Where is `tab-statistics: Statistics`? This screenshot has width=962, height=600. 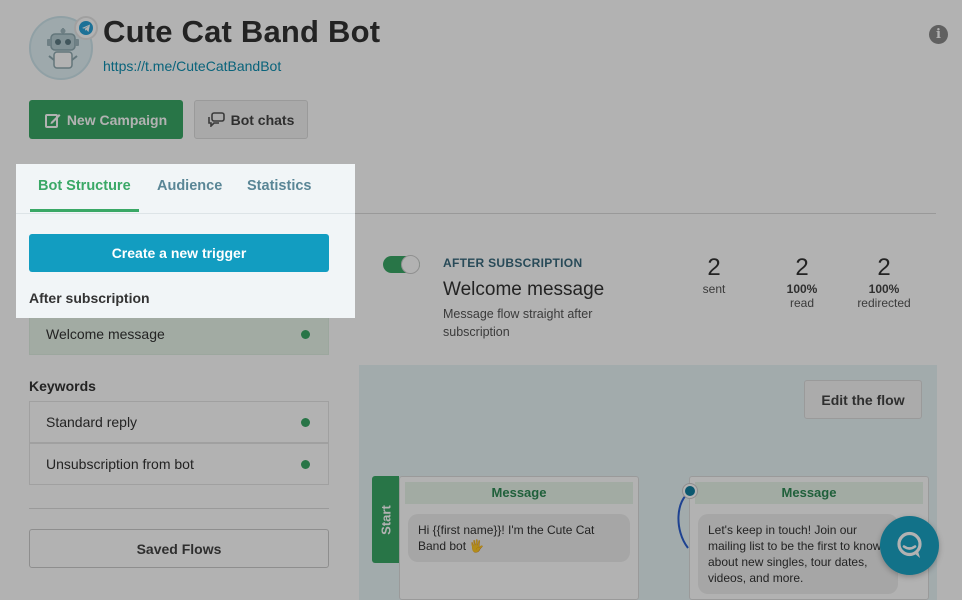
tab-statistics: Statistics is located at coordinates (279, 186).